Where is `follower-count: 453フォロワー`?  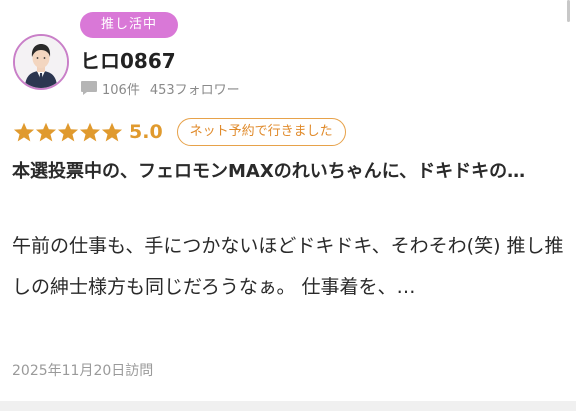
follower-count: 453フォロワー is located at coordinates (195, 88).